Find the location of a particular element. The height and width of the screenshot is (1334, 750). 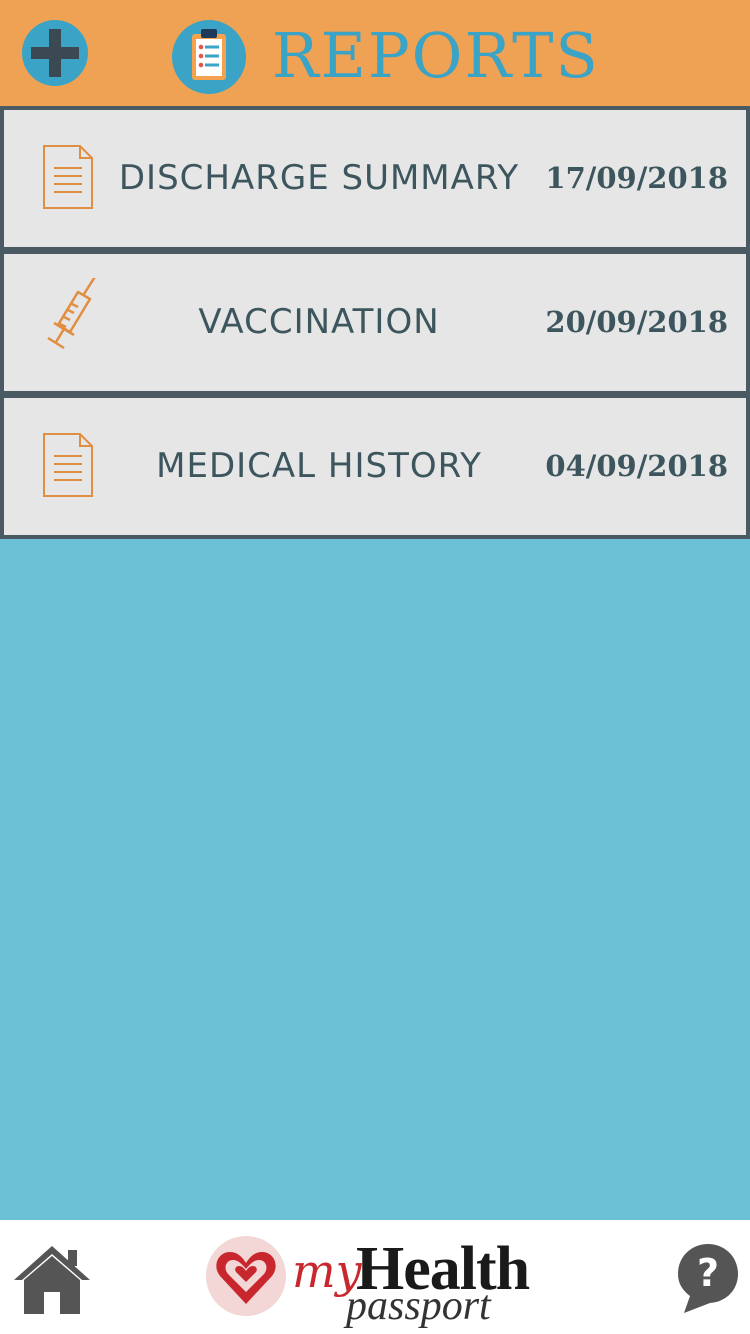

top-bar: REPORTS is located at coordinates (375, 53).